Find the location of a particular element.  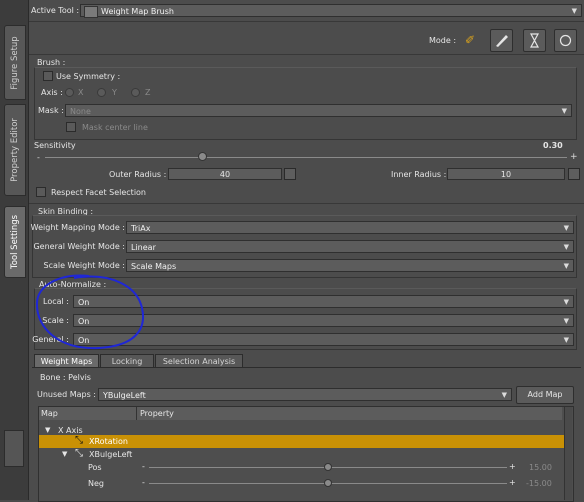

hourglass-icon is located at coordinates (534, 40).